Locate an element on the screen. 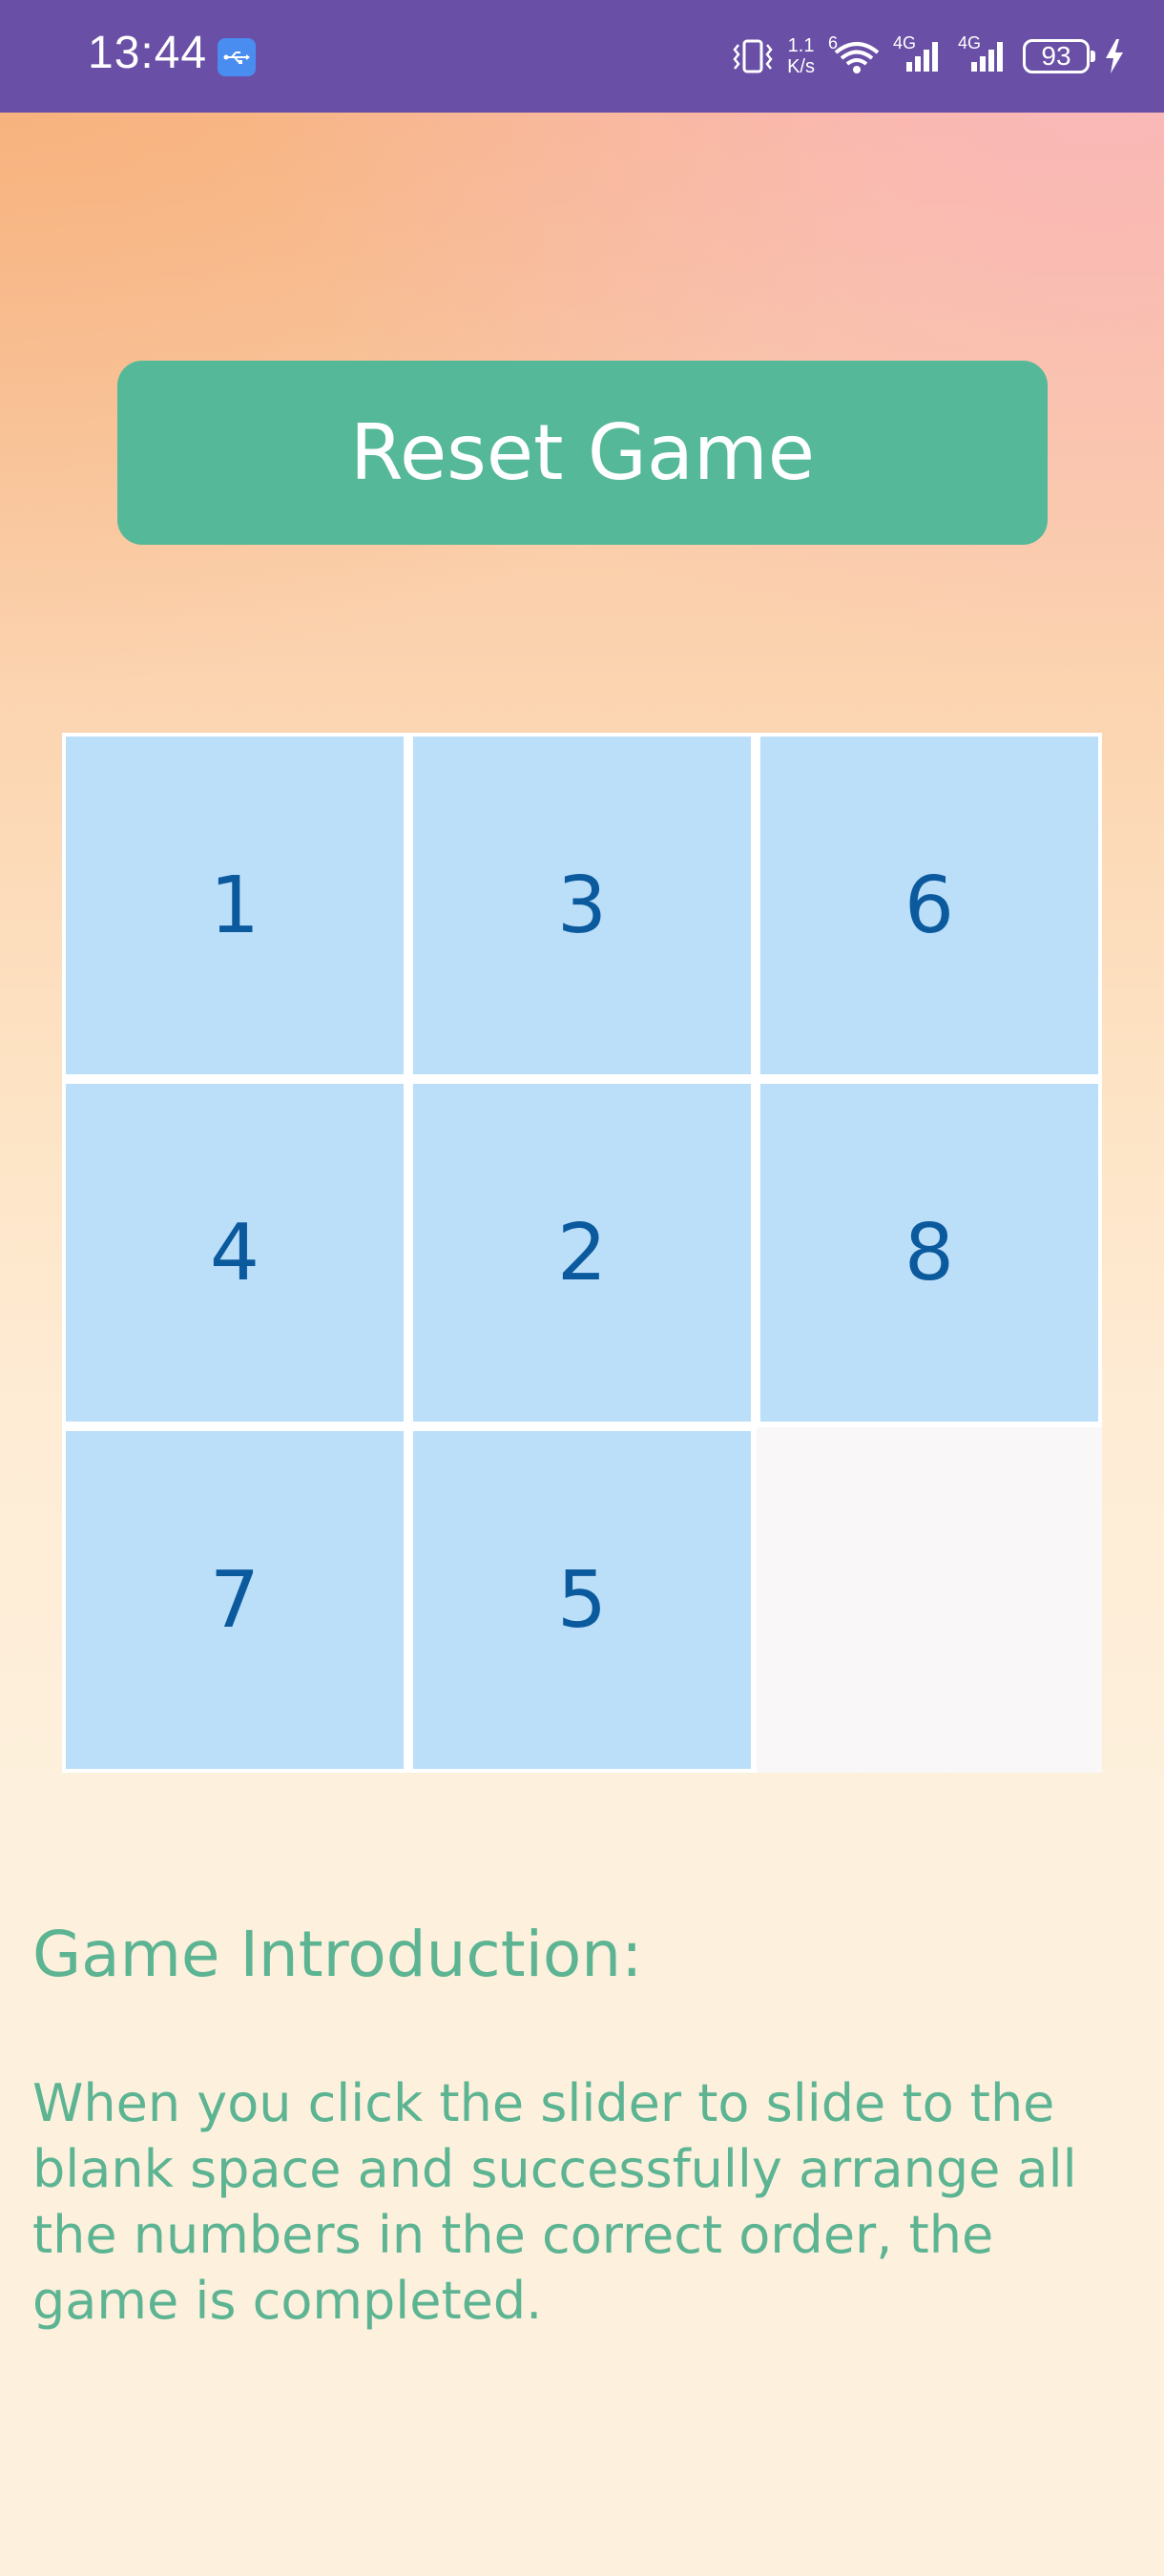 The width and height of the screenshot is (1164, 2576). wifi-icon: 6 is located at coordinates (854, 54).